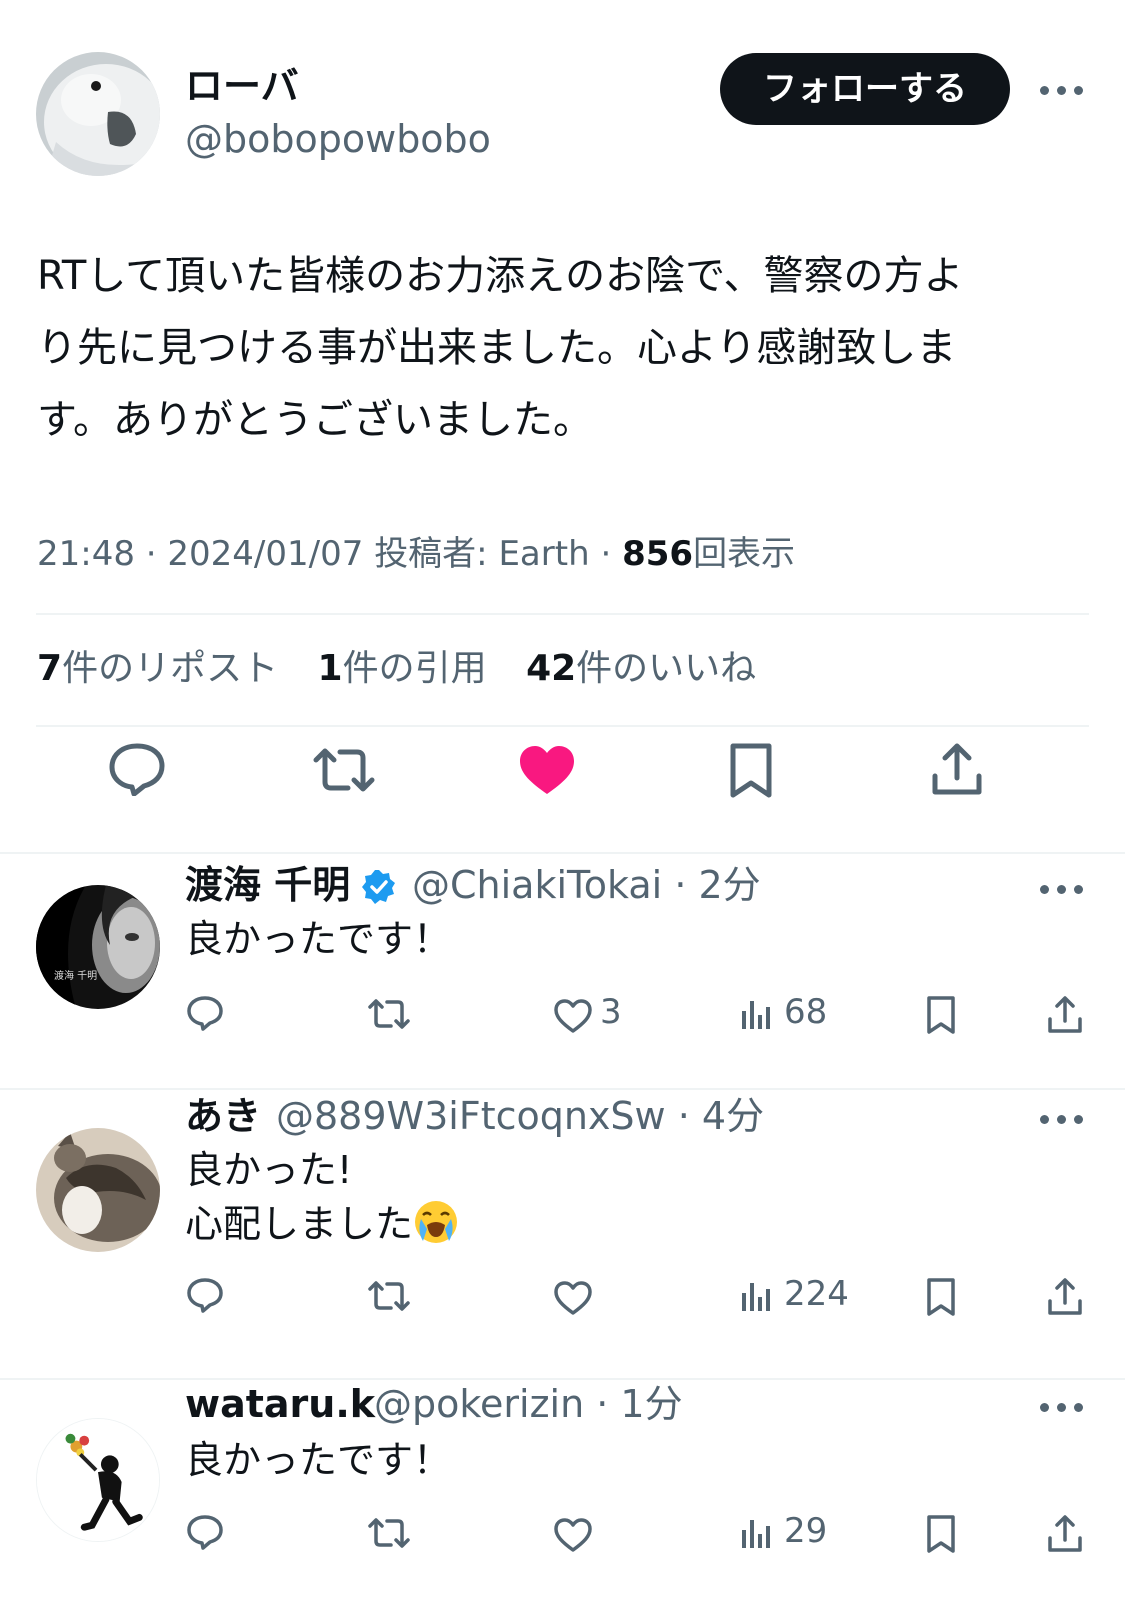 The width and height of the screenshot is (1125, 1609). Describe the element at coordinates (639, 1404) in the screenshot. I see `reply-time: · 1分` at that location.